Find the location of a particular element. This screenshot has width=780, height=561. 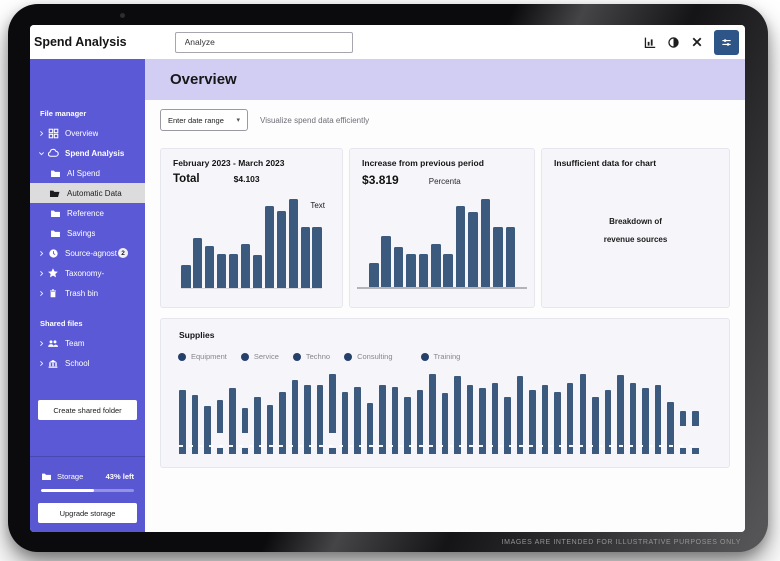

legend-dot is located at coordinates (348, 356).